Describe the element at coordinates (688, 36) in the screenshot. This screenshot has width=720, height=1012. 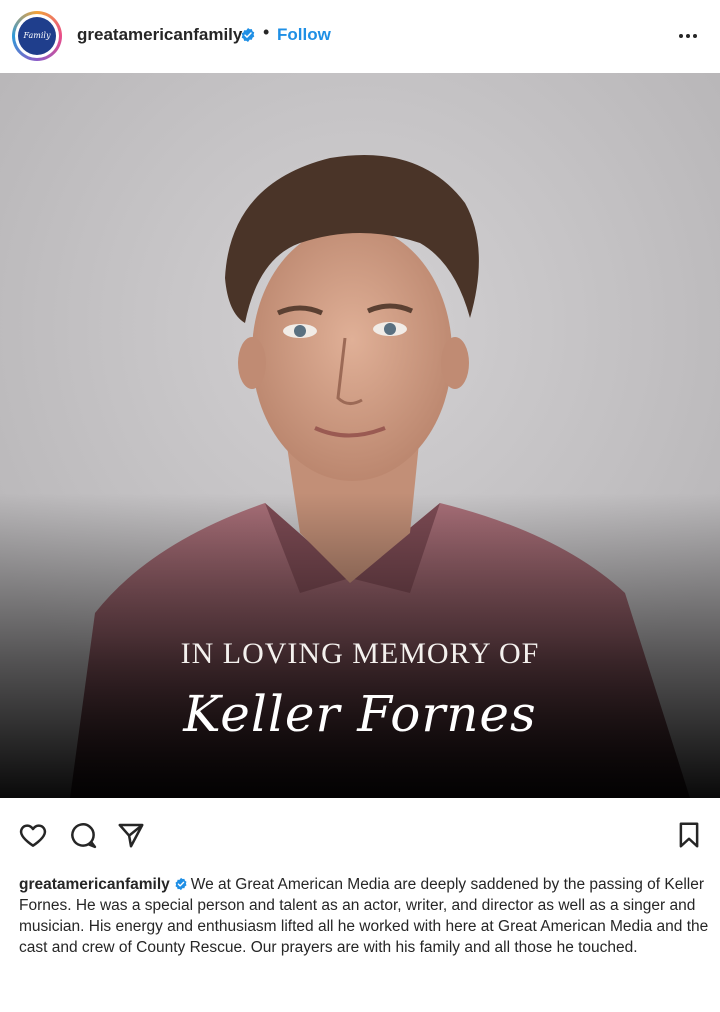
I see `more-options-icon` at that location.